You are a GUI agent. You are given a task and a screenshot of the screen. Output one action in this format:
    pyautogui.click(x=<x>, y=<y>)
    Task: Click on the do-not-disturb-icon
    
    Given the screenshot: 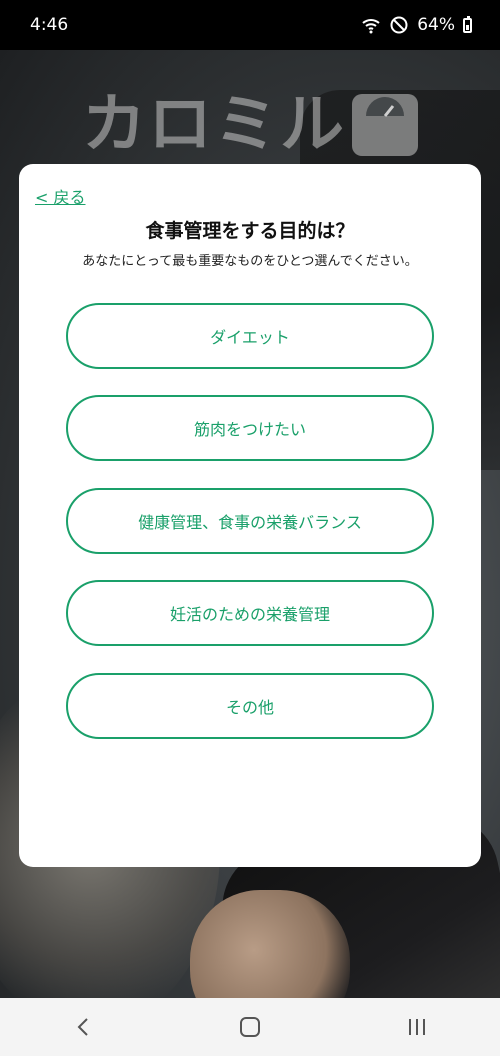 What is the action you would take?
    pyautogui.click(x=399, y=25)
    